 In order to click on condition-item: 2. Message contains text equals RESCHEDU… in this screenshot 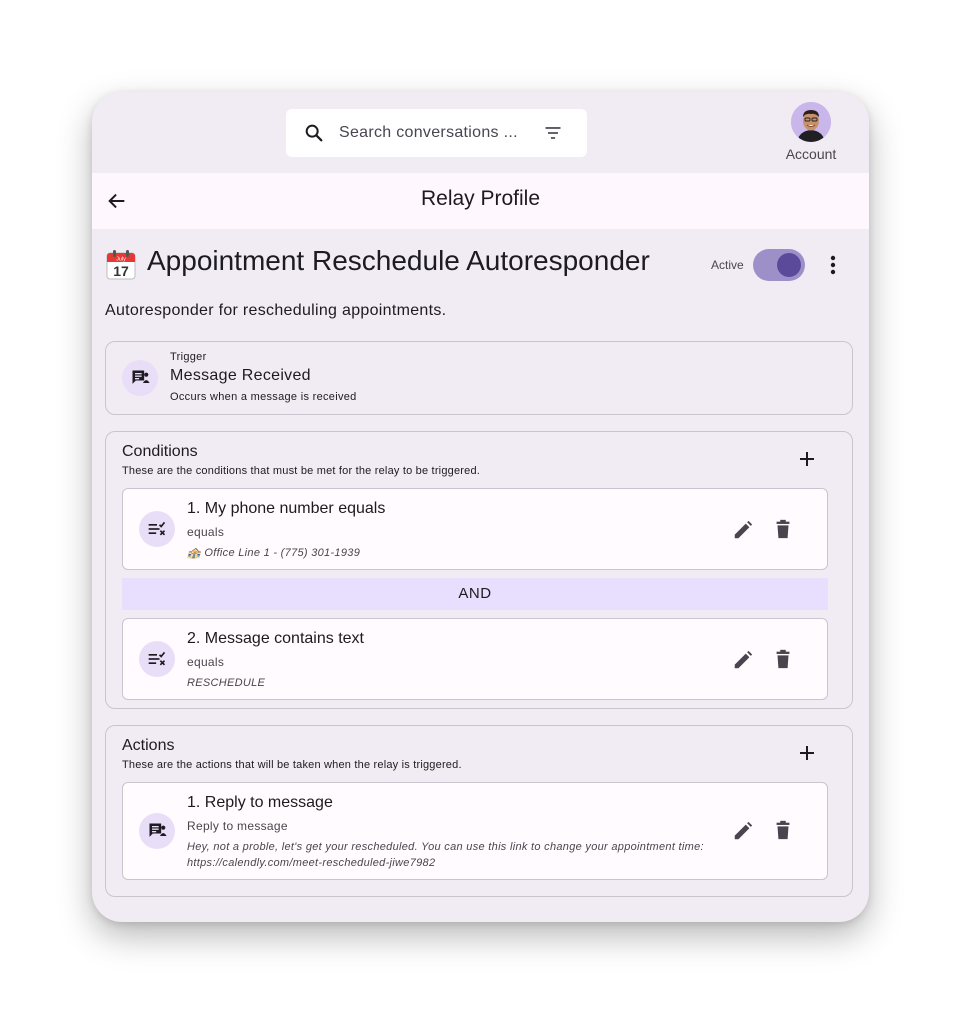, I will do `click(475, 659)`.